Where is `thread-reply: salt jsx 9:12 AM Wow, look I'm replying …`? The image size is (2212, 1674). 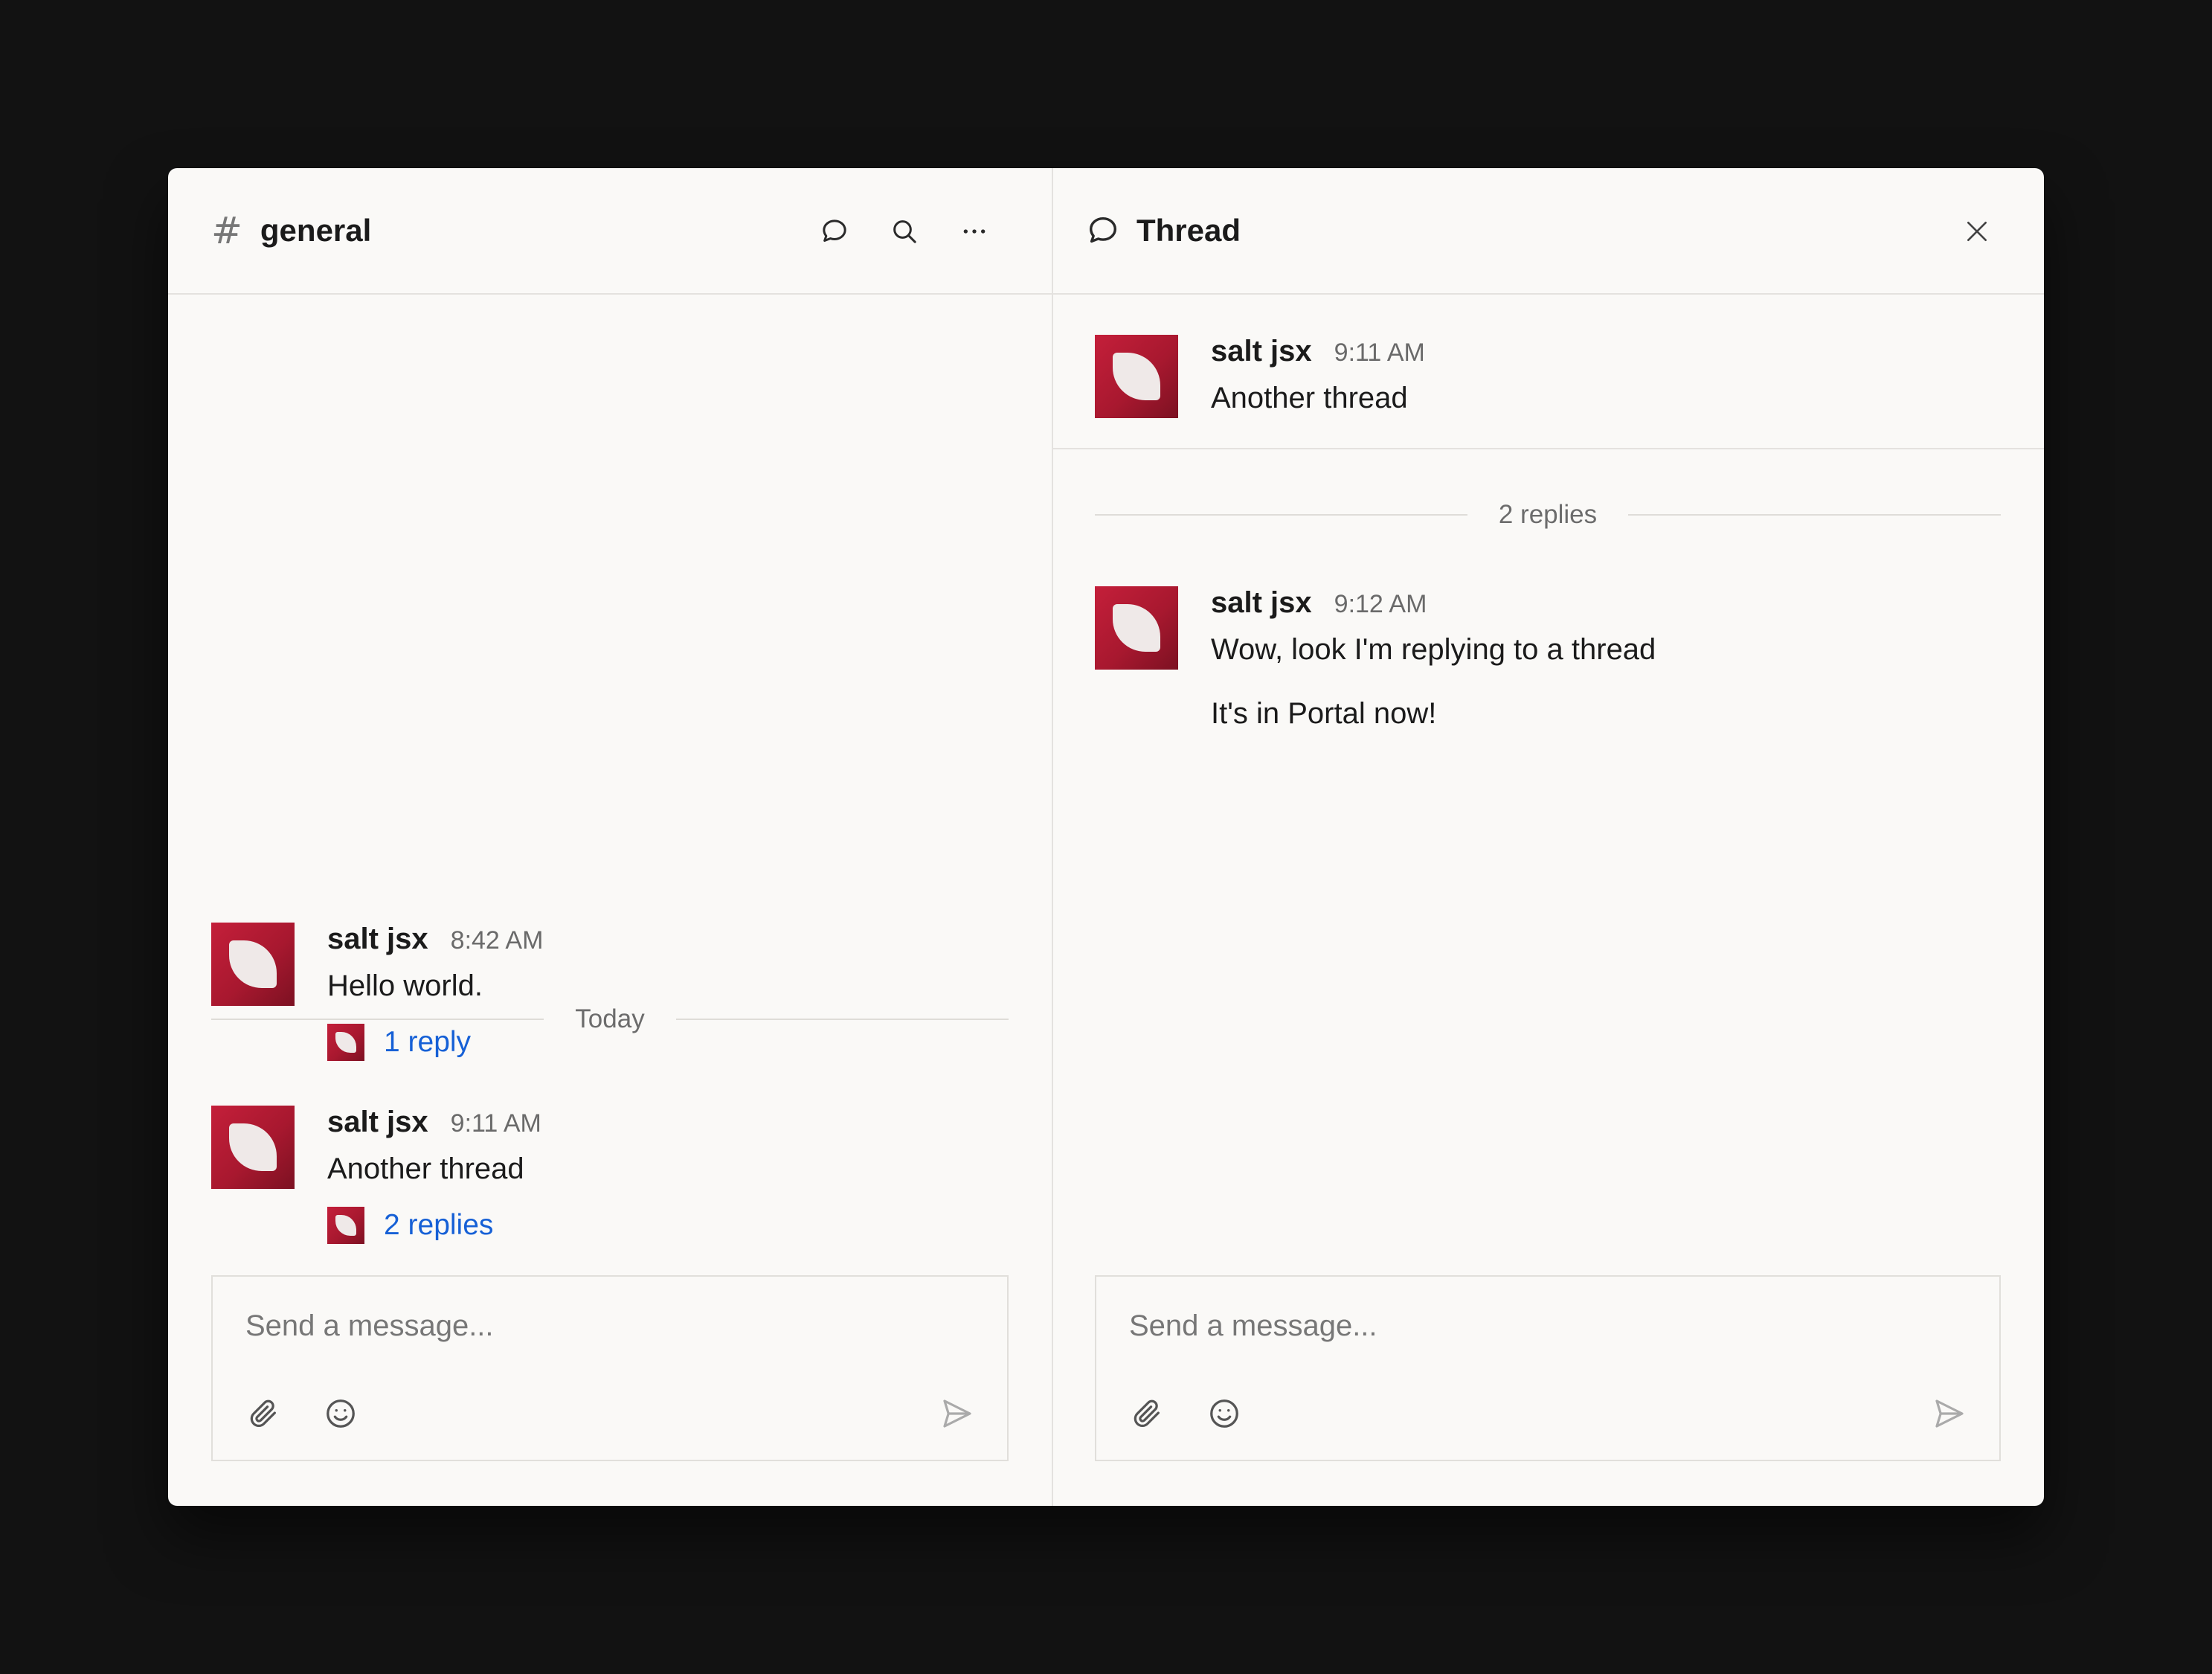
thread-reply: salt jsx 9:12 AM Wow, look I'm replying … is located at coordinates (1376, 658).